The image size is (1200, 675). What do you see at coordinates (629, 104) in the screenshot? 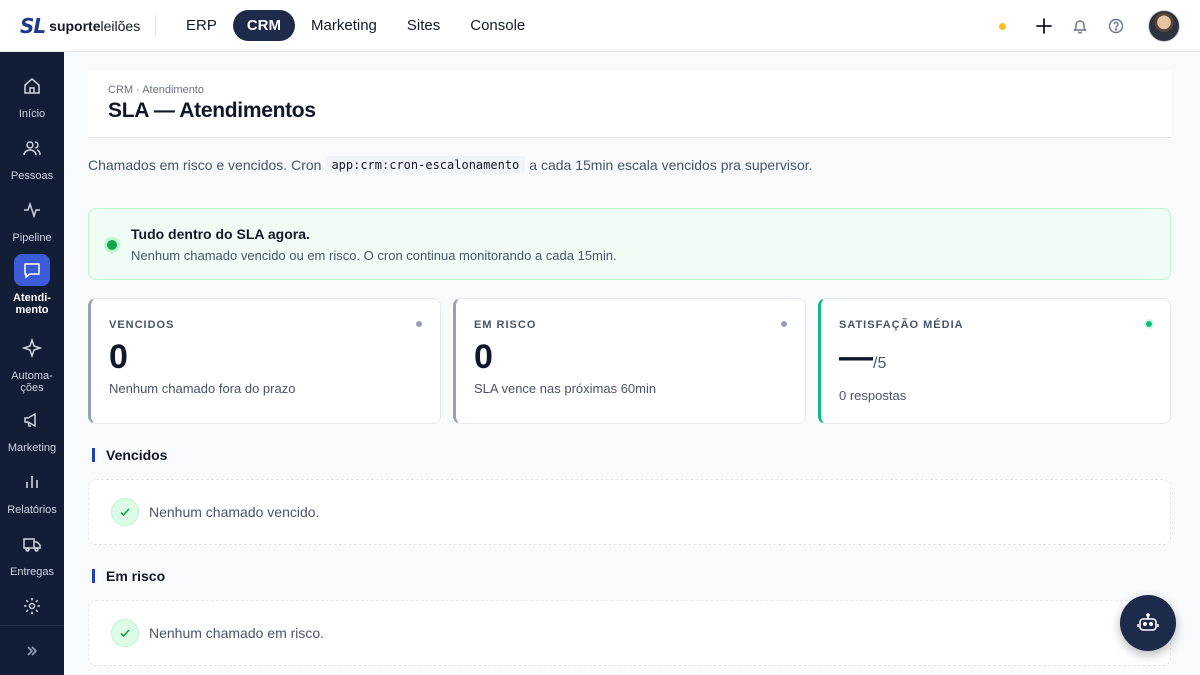
I see `page-header: CRM · Atendimento SLA — Atendimentos` at bounding box center [629, 104].